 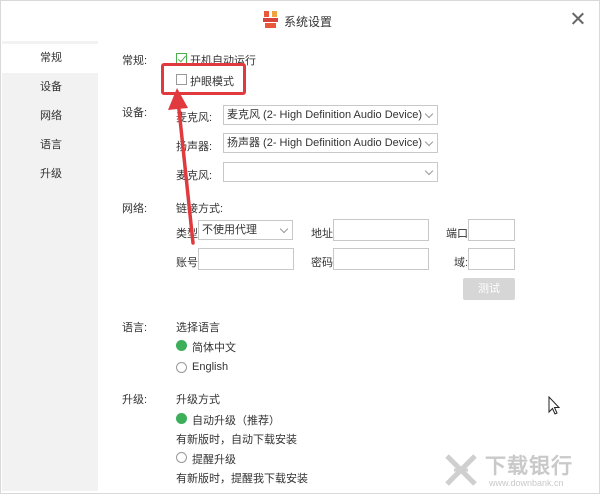 I want to click on sidebar-item-language: 语言, so click(x=50, y=145).